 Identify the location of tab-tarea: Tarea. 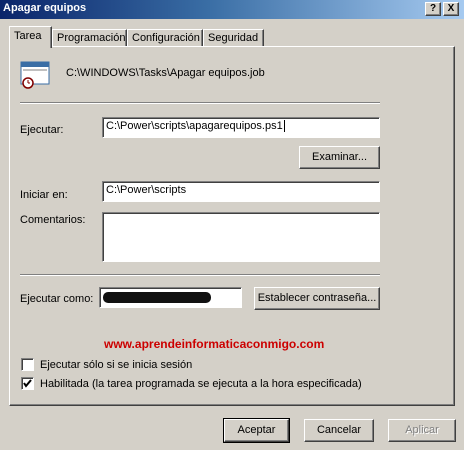
(30, 37).